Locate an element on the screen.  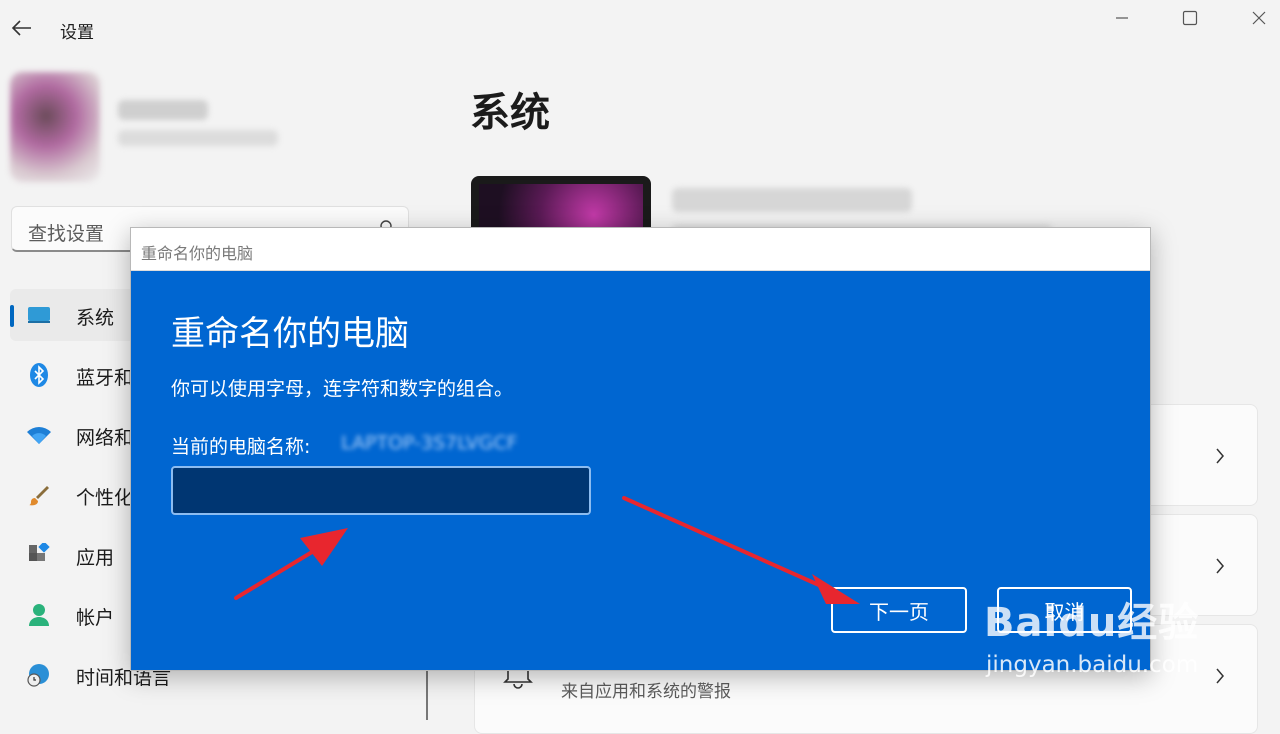
dialog-description: 你可以使用字母，连字符和数字的组合。 is located at coordinates (342, 389).